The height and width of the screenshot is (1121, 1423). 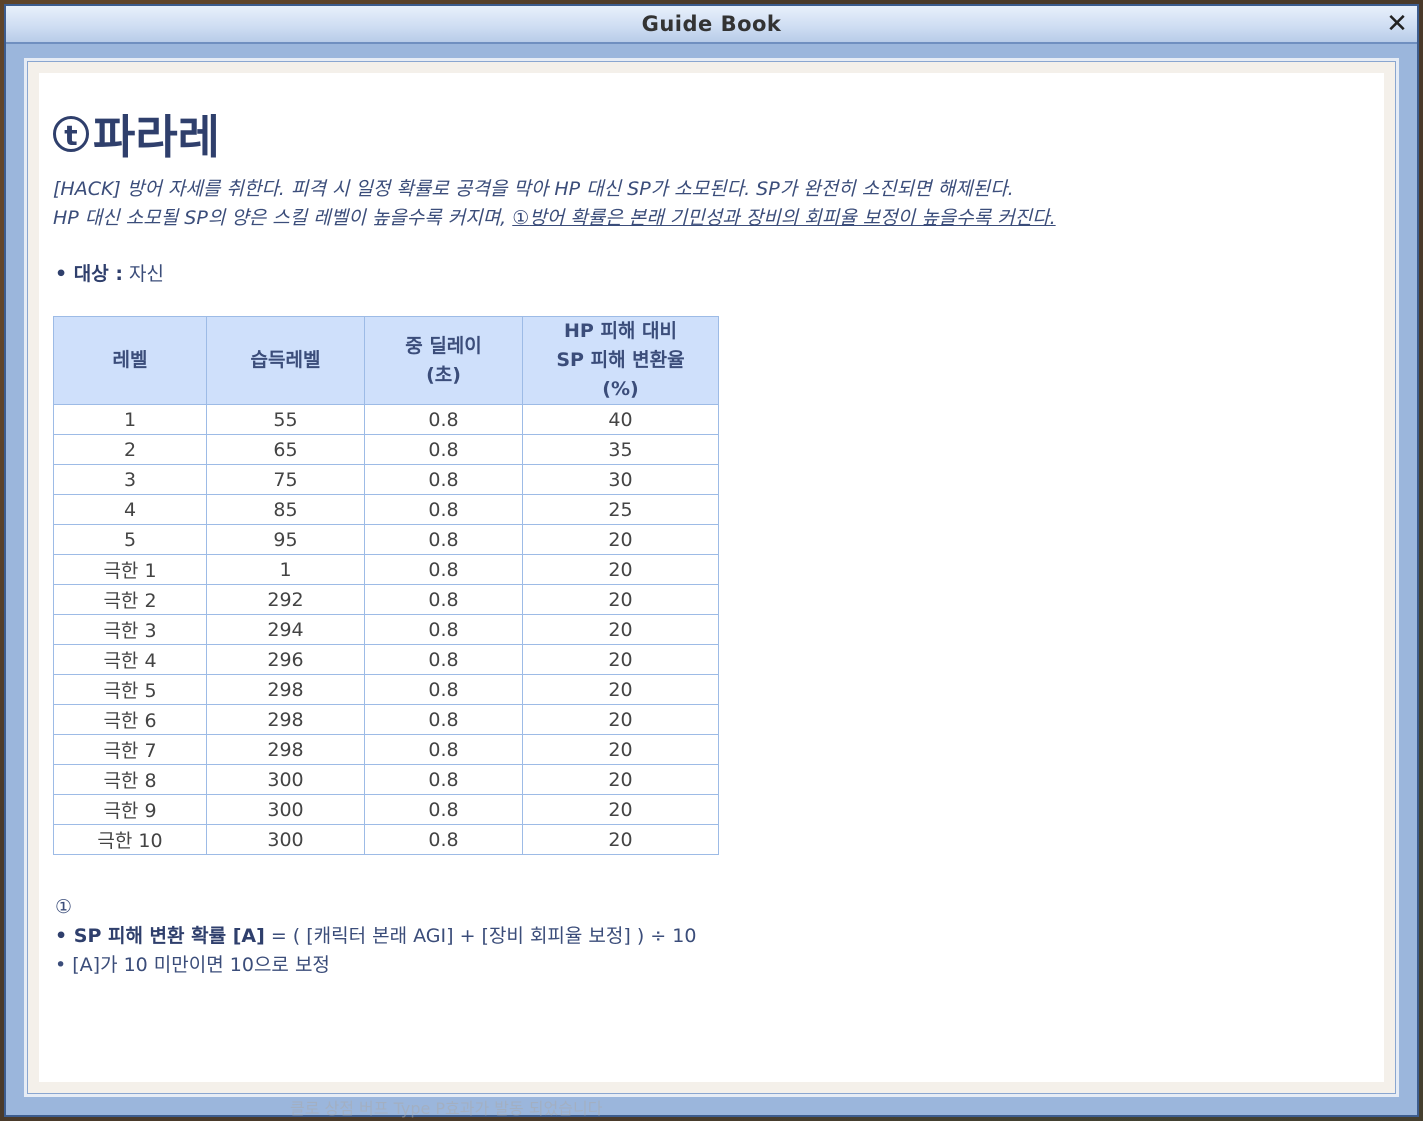 What do you see at coordinates (130, 719) in the screenshot?
I see `table-cell: 극한 6` at bounding box center [130, 719].